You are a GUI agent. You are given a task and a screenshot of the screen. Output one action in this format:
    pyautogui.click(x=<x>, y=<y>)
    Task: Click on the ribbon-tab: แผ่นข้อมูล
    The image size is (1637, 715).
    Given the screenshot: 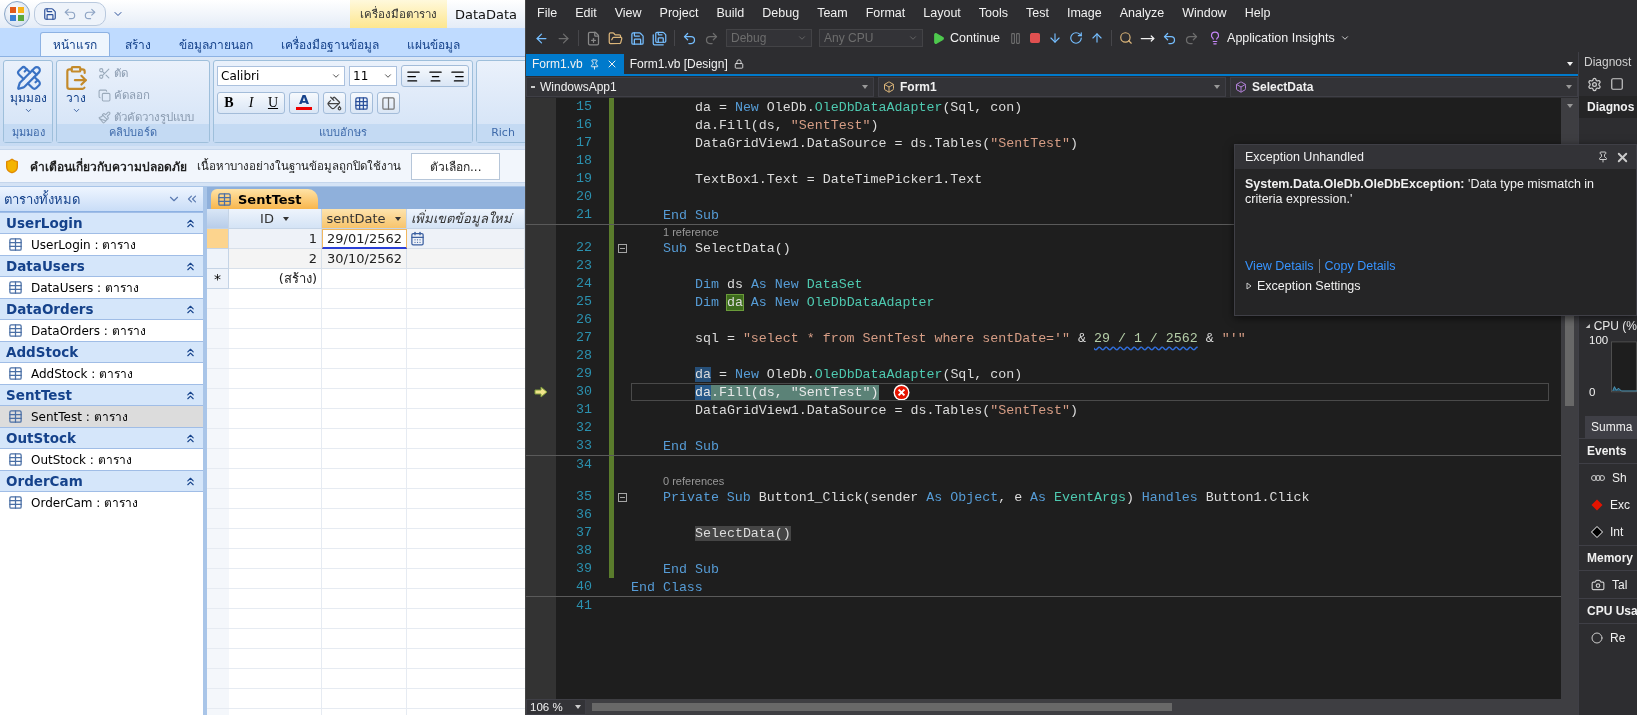 What is the action you would take?
    pyautogui.click(x=433, y=44)
    